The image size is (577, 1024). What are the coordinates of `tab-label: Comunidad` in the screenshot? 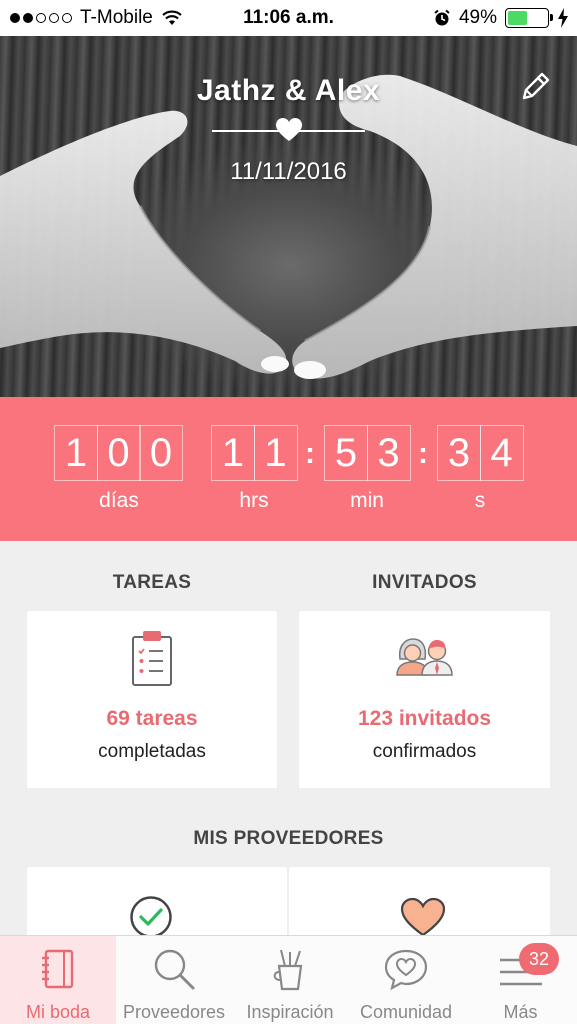 It's located at (406, 1012).